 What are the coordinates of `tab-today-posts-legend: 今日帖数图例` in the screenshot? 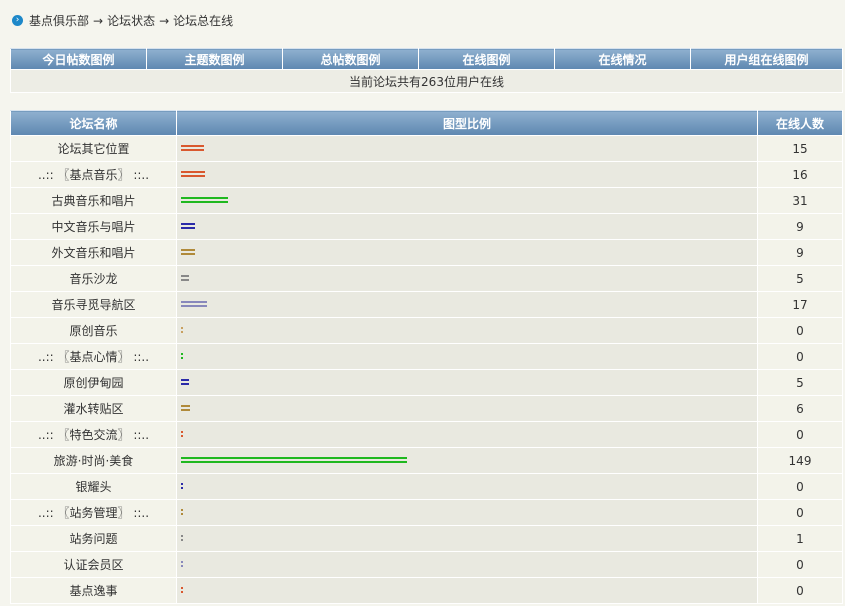 It's located at (78, 59).